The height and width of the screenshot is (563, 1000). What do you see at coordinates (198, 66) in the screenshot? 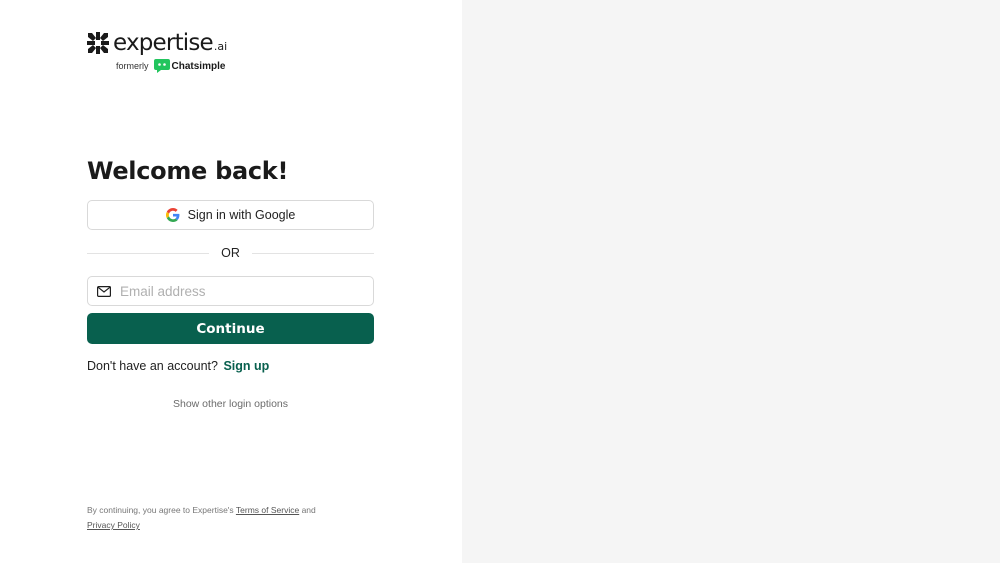
I see `former-brand-name: Chatsimple` at bounding box center [198, 66].